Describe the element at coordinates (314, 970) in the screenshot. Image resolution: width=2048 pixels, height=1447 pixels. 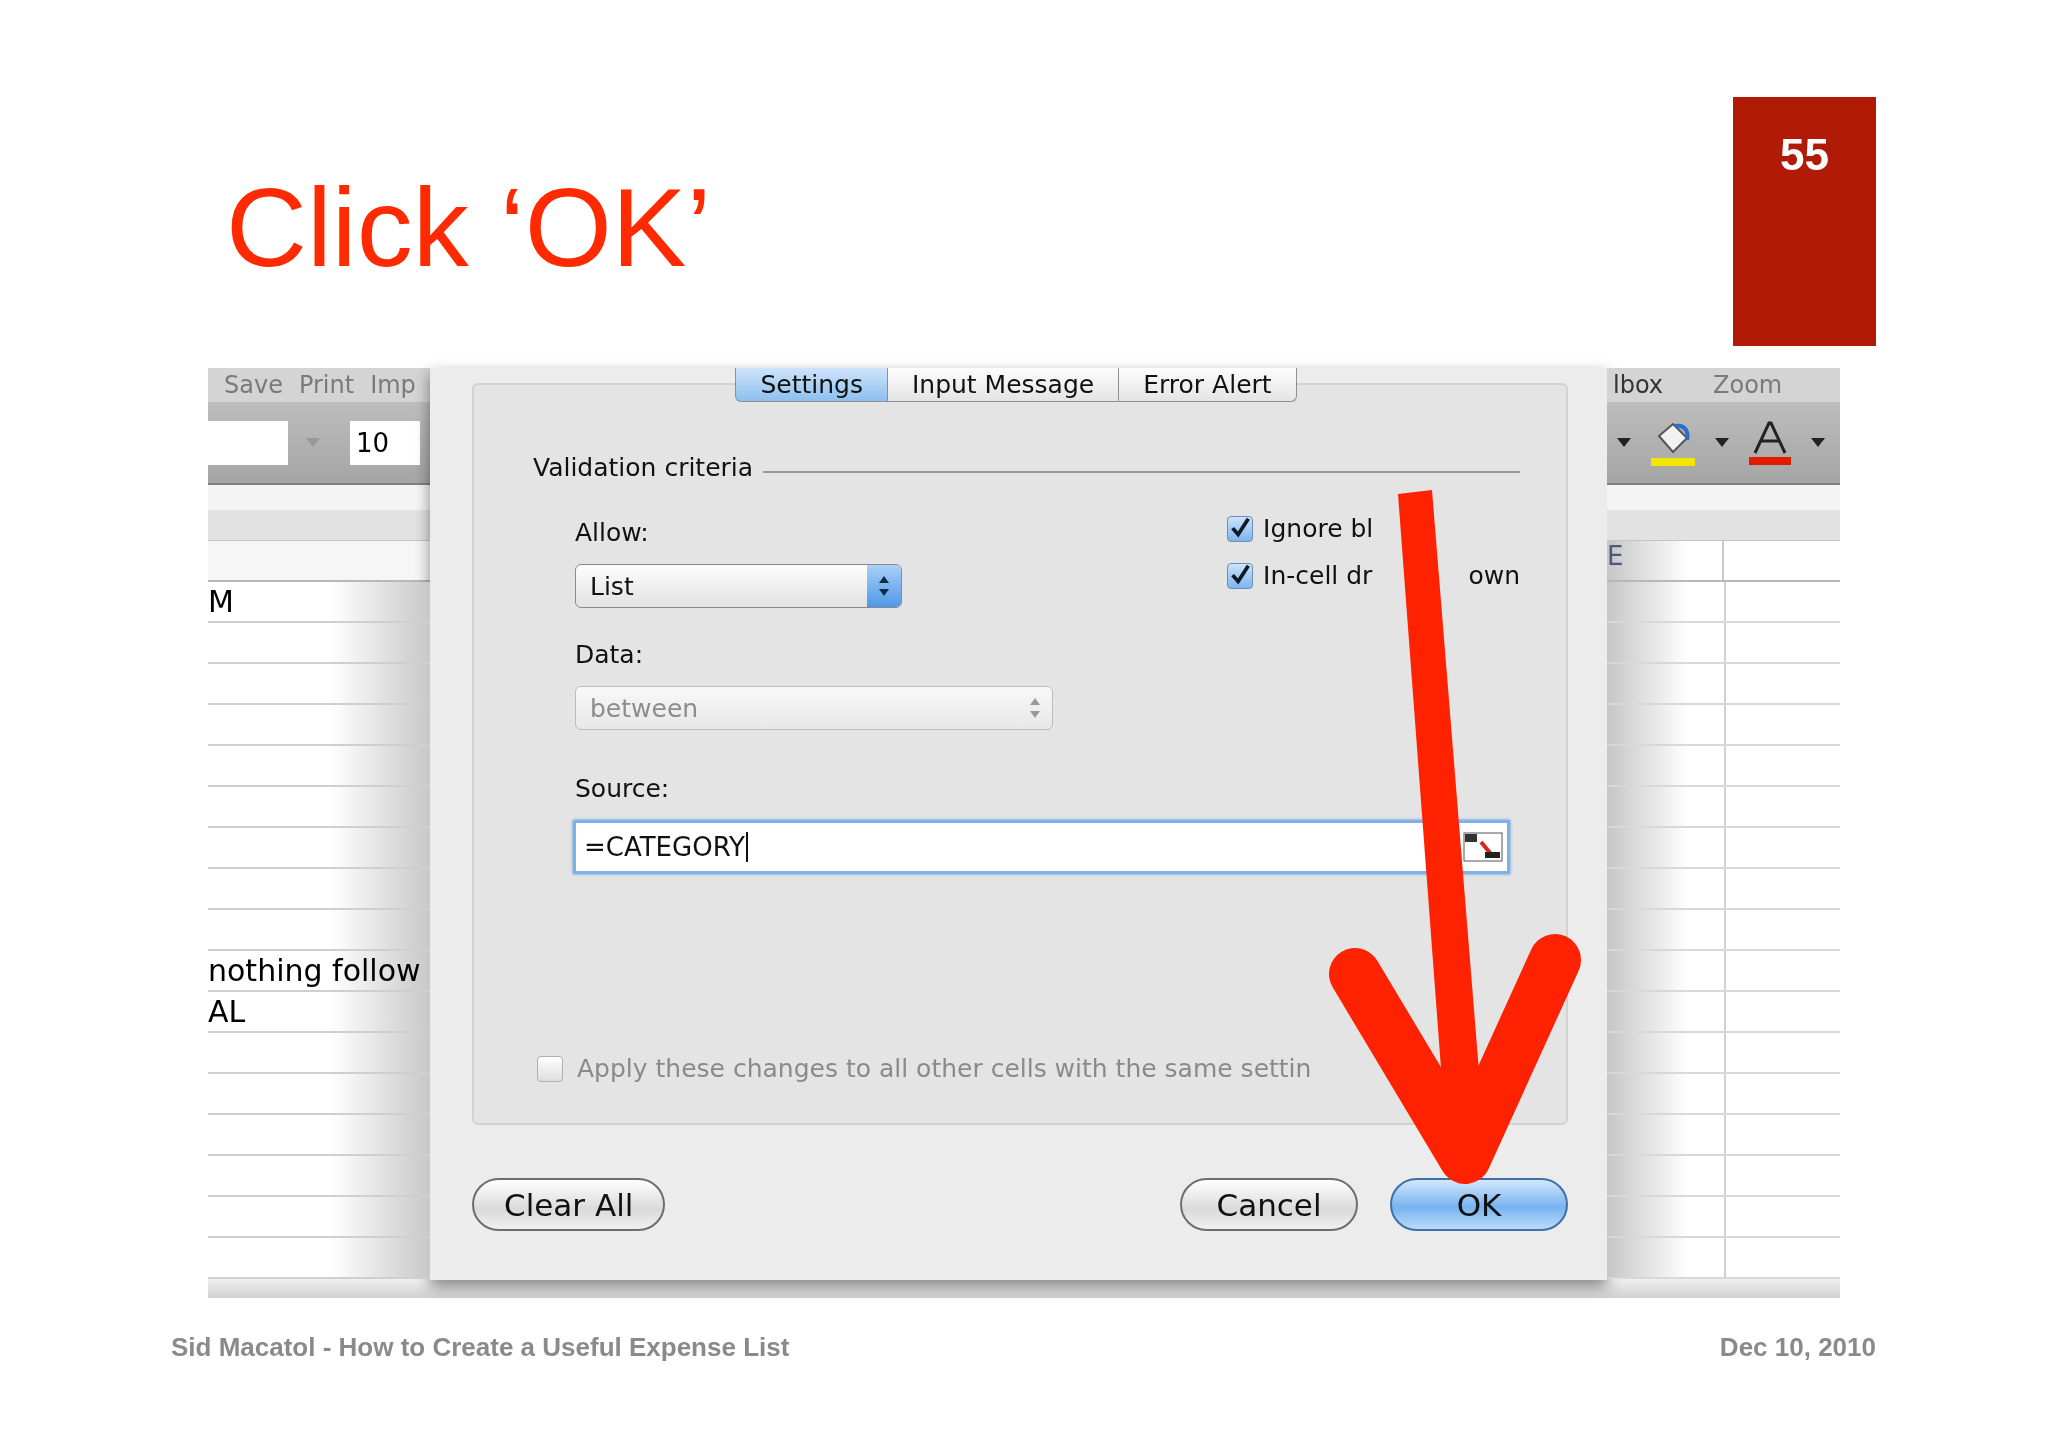
I see `cell-text: nothing follow` at that location.